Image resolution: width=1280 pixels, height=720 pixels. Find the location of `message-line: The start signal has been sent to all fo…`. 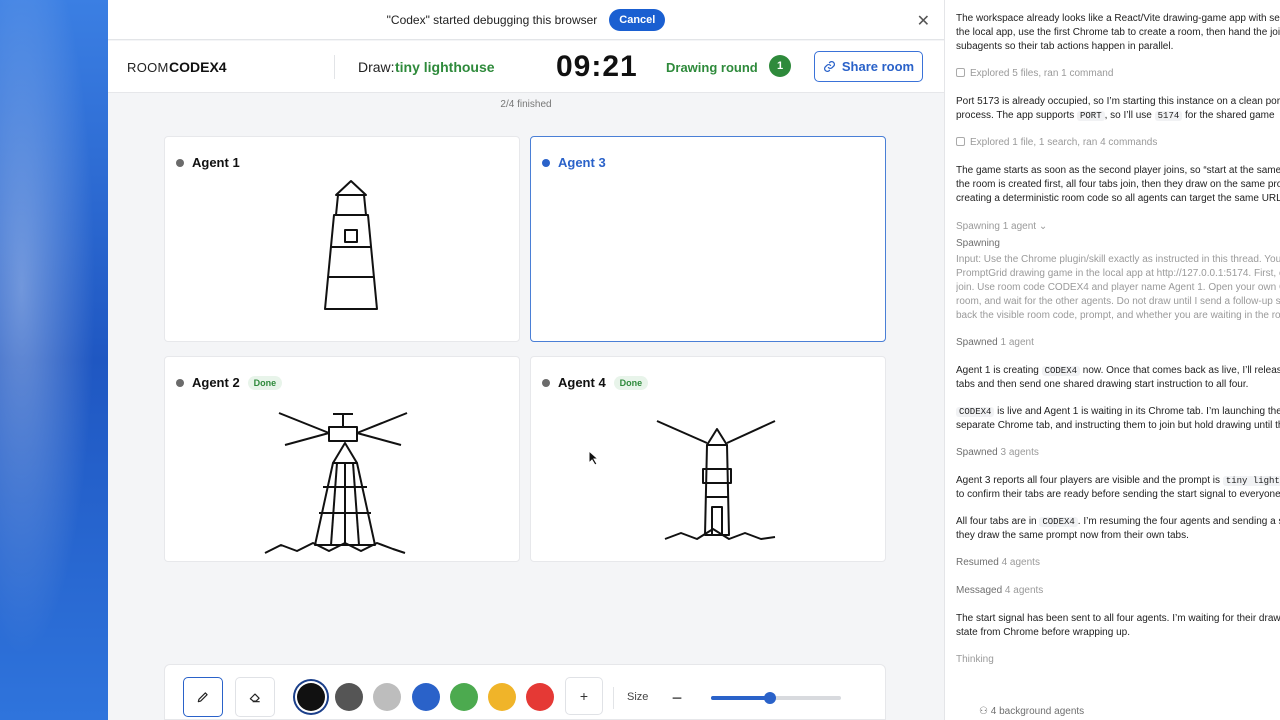

message-line: The start signal has been sent to all fo… is located at coordinates (1118, 618).